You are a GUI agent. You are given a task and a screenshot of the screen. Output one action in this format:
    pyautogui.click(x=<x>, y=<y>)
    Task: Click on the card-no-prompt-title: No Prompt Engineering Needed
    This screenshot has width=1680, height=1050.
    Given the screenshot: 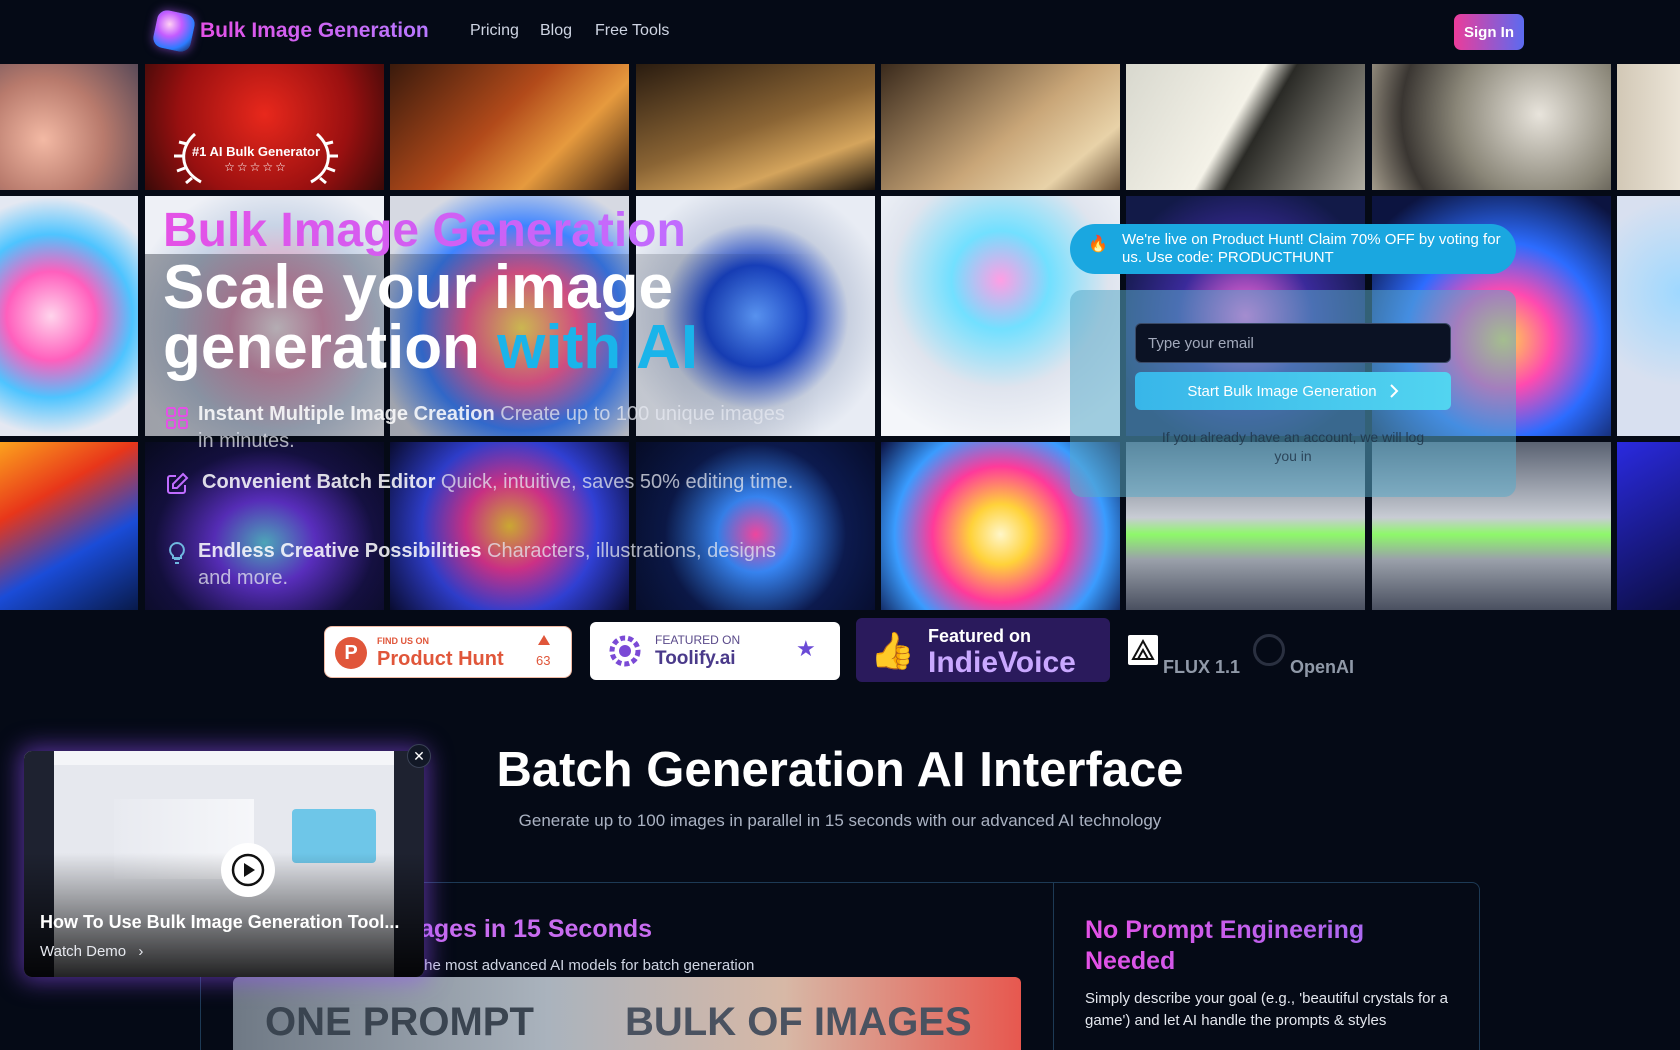 What is the action you would take?
    pyautogui.click(x=1245, y=946)
    